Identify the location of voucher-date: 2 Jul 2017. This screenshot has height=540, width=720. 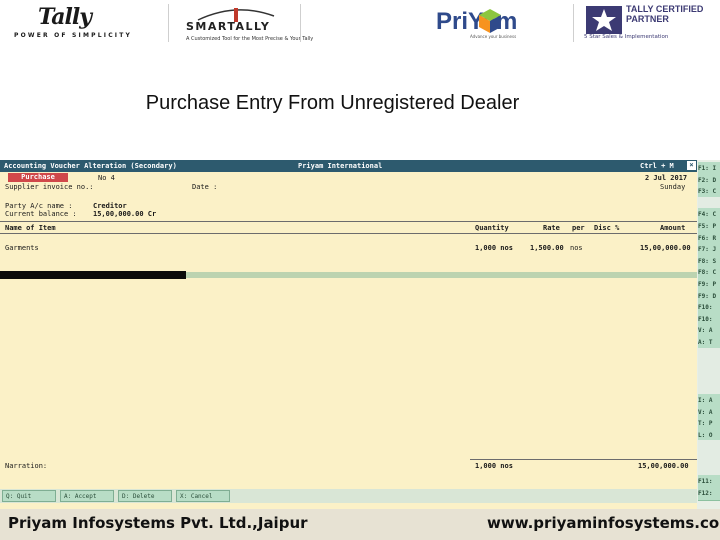
(666, 178).